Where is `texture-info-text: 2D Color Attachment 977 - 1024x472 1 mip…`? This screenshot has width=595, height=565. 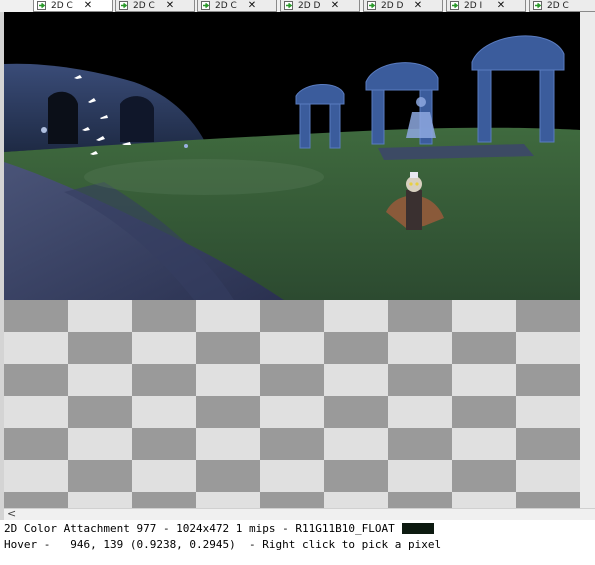 texture-info-text: 2D Color Attachment 977 - 1024x472 1 mip… is located at coordinates (199, 528).